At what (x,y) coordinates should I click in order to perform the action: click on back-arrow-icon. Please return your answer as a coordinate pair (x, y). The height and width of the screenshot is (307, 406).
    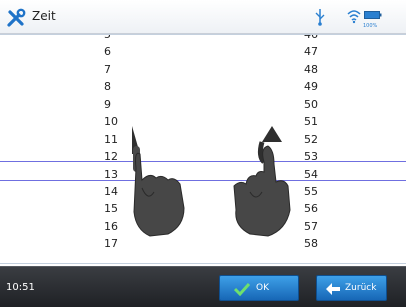
    Looking at the image, I should click on (333, 289).